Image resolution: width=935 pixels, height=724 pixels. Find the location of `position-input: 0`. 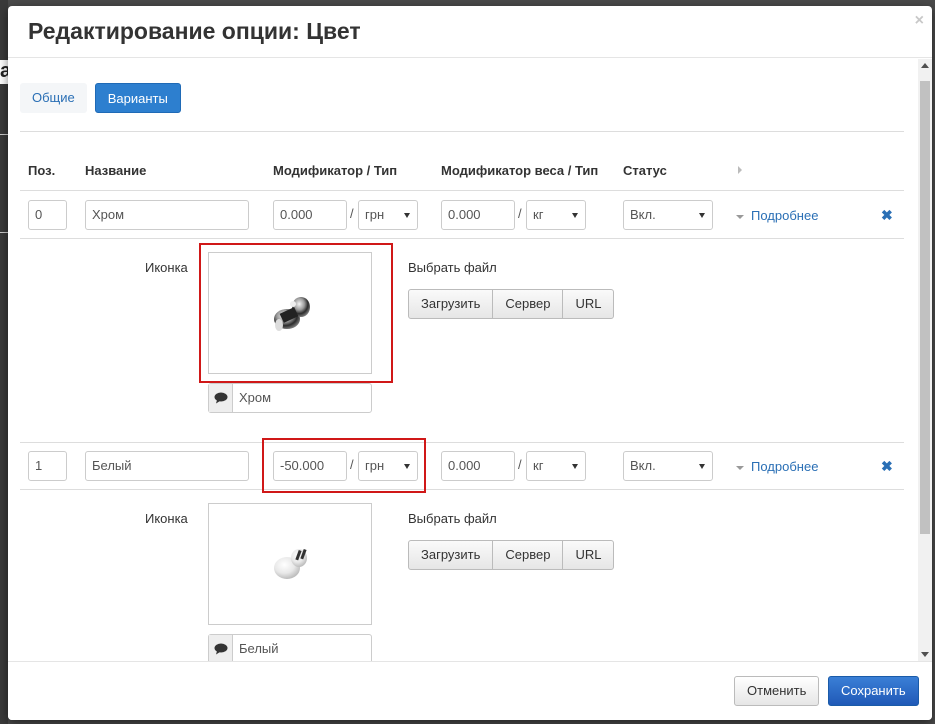

position-input: 0 is located at coordinates (47, 215).